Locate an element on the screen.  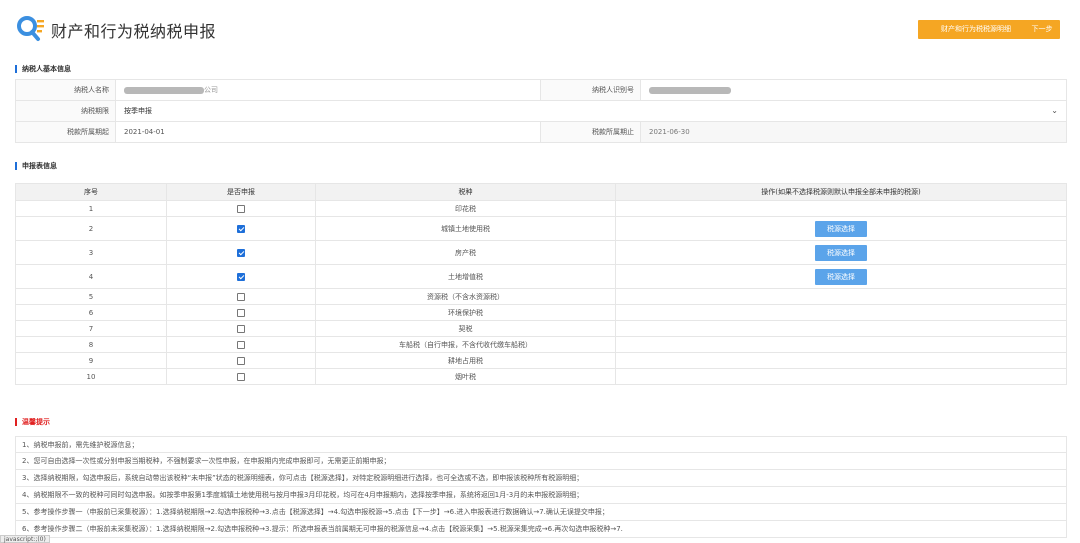
row-number: 7 is located at coordinates (91, 328).